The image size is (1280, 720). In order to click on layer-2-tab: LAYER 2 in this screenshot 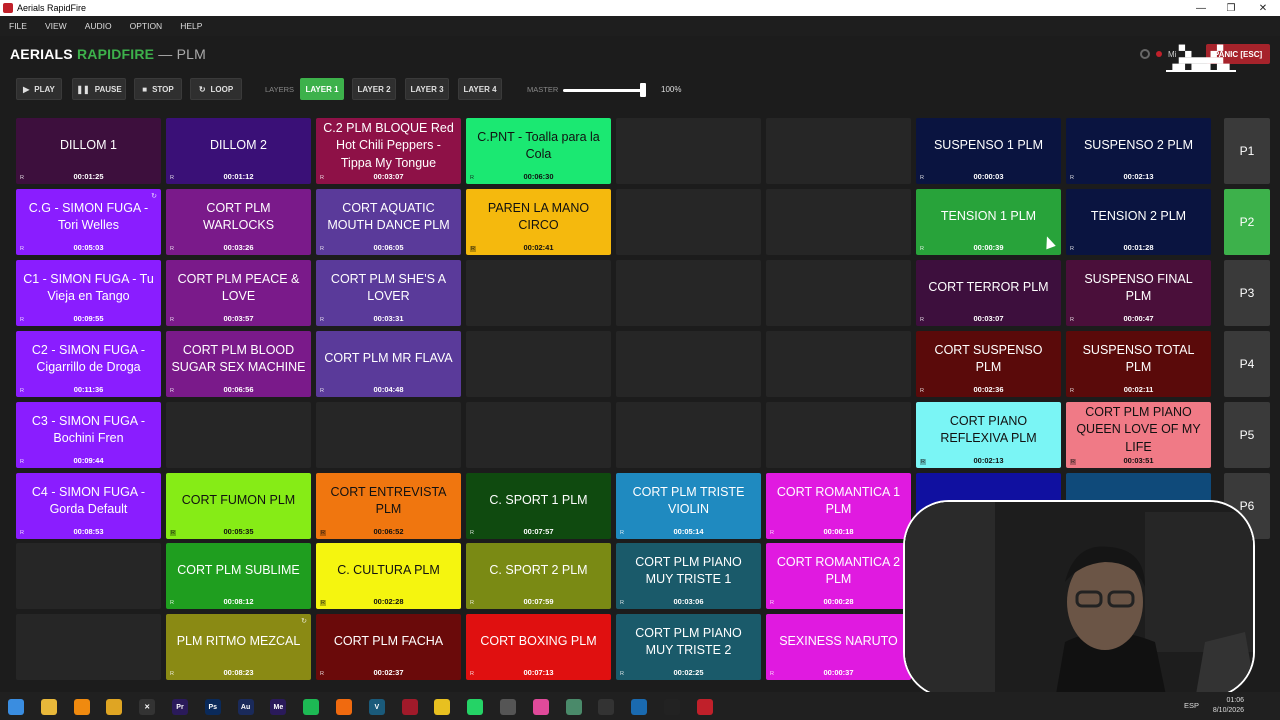, I will do `click(374, 89)`.